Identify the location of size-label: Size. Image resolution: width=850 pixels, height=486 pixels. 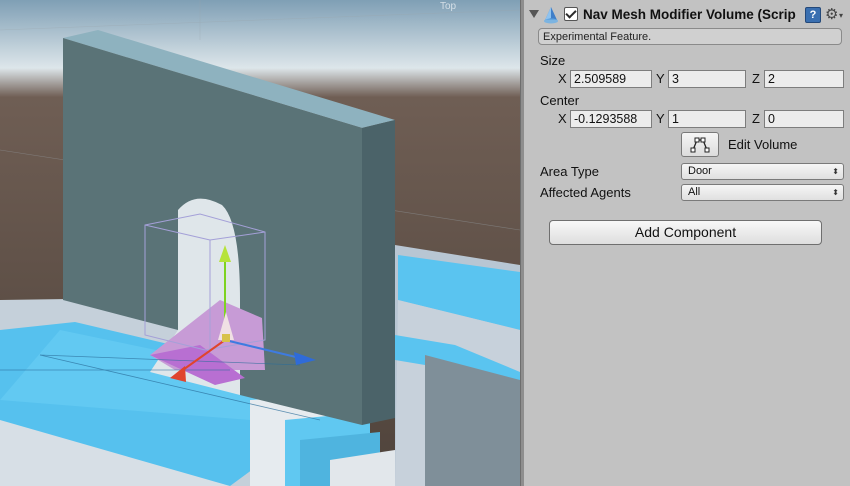
(553, 60).